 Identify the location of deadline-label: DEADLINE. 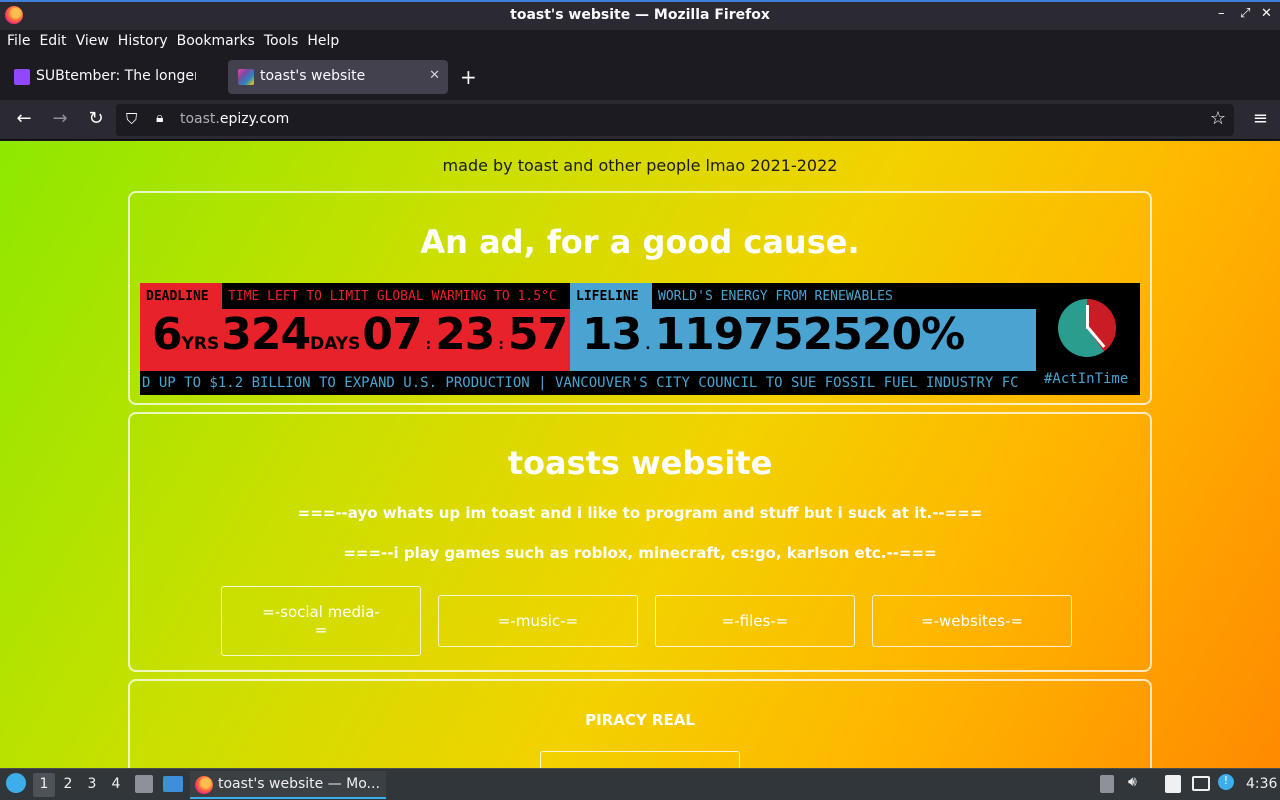
(181, 296).